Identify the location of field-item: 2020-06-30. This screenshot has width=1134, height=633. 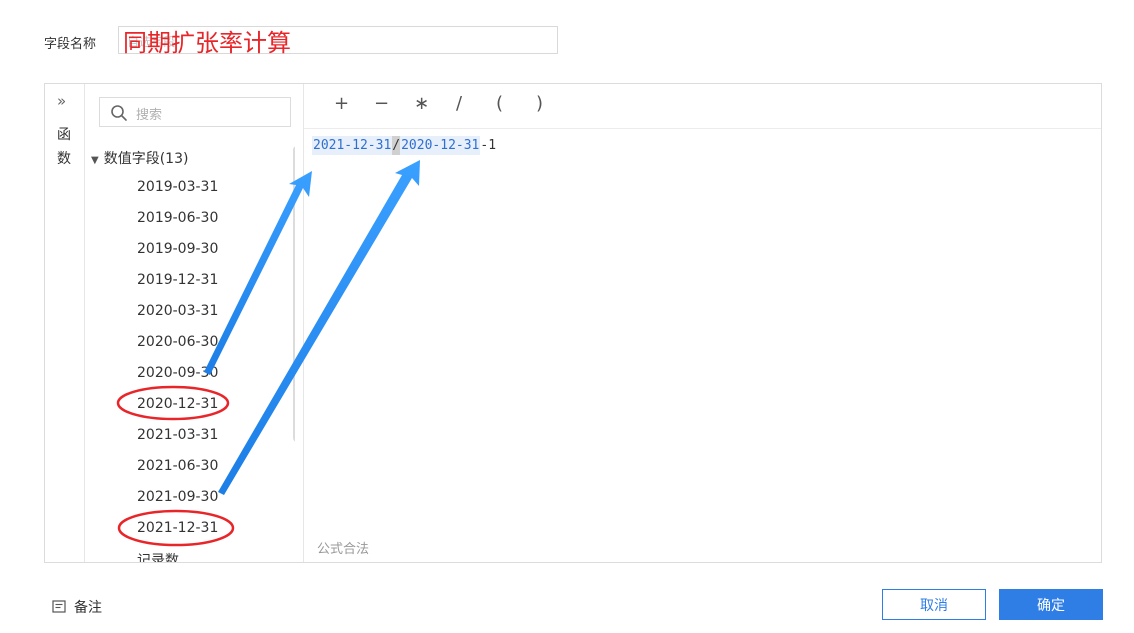
(177, 342).